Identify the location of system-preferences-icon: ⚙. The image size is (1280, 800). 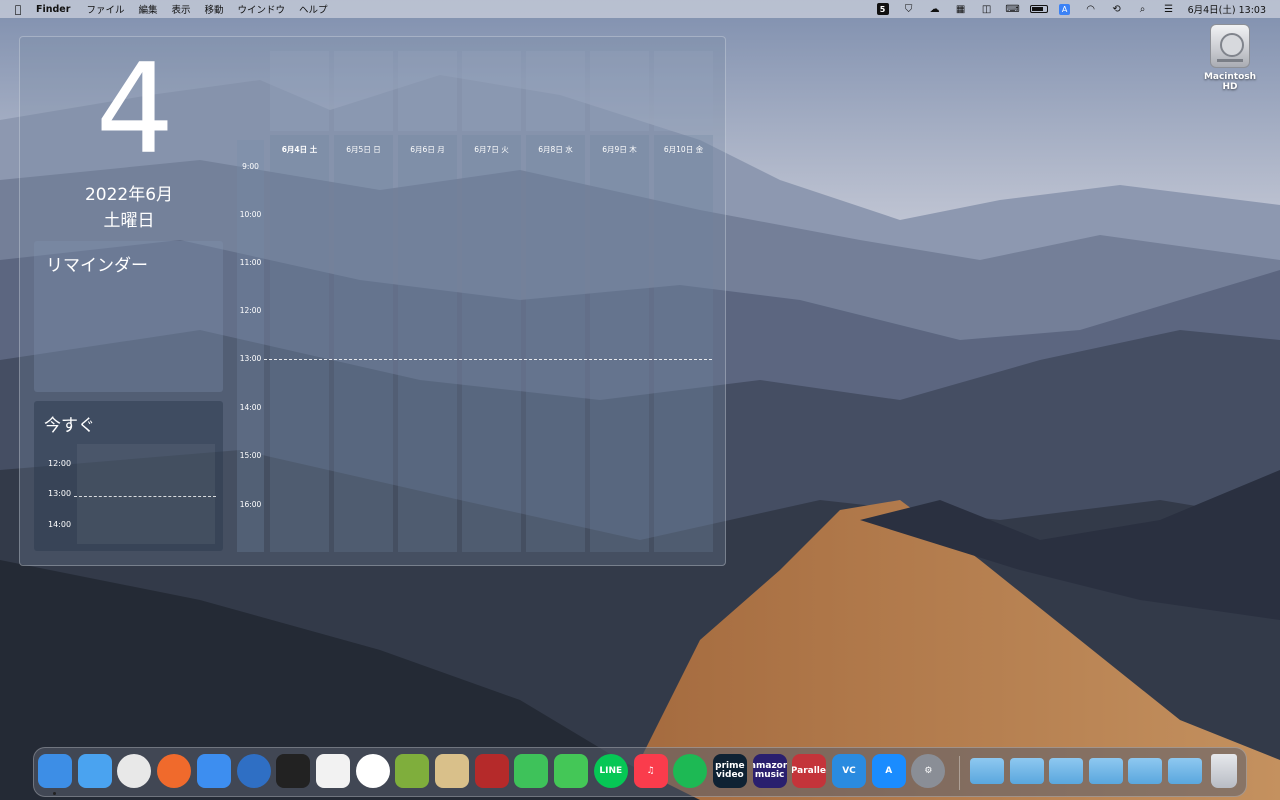
(928, 771).